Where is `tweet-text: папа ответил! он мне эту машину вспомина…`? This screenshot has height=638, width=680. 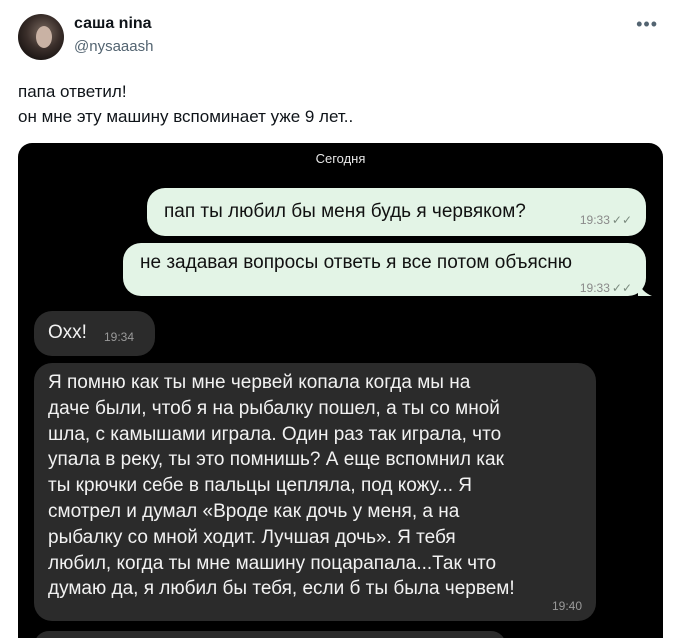 tweet-text: папа ответил! он мне эту машину вспомина… is located at coordinates (185, 104).